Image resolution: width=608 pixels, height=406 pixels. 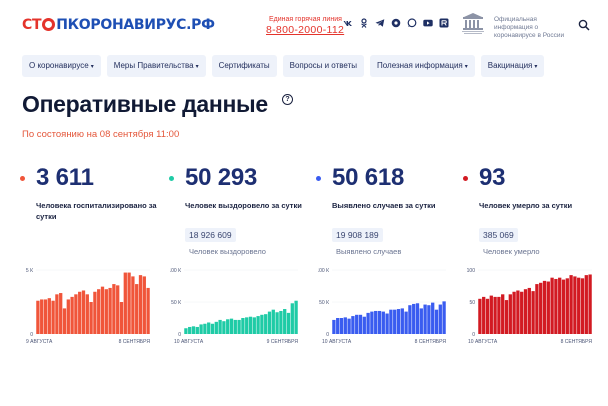 I want to click on help-icon: ?, so click(x=287, y=99).